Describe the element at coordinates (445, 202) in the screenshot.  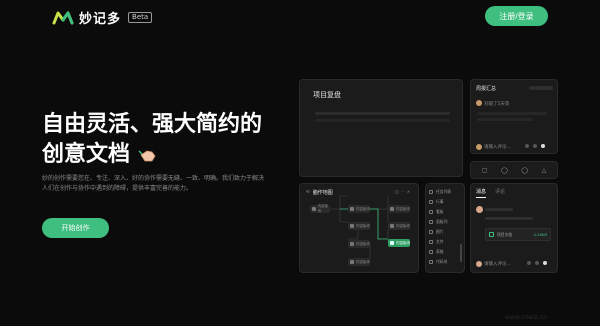
I see `menu-item-schedule: 行事` at that location.